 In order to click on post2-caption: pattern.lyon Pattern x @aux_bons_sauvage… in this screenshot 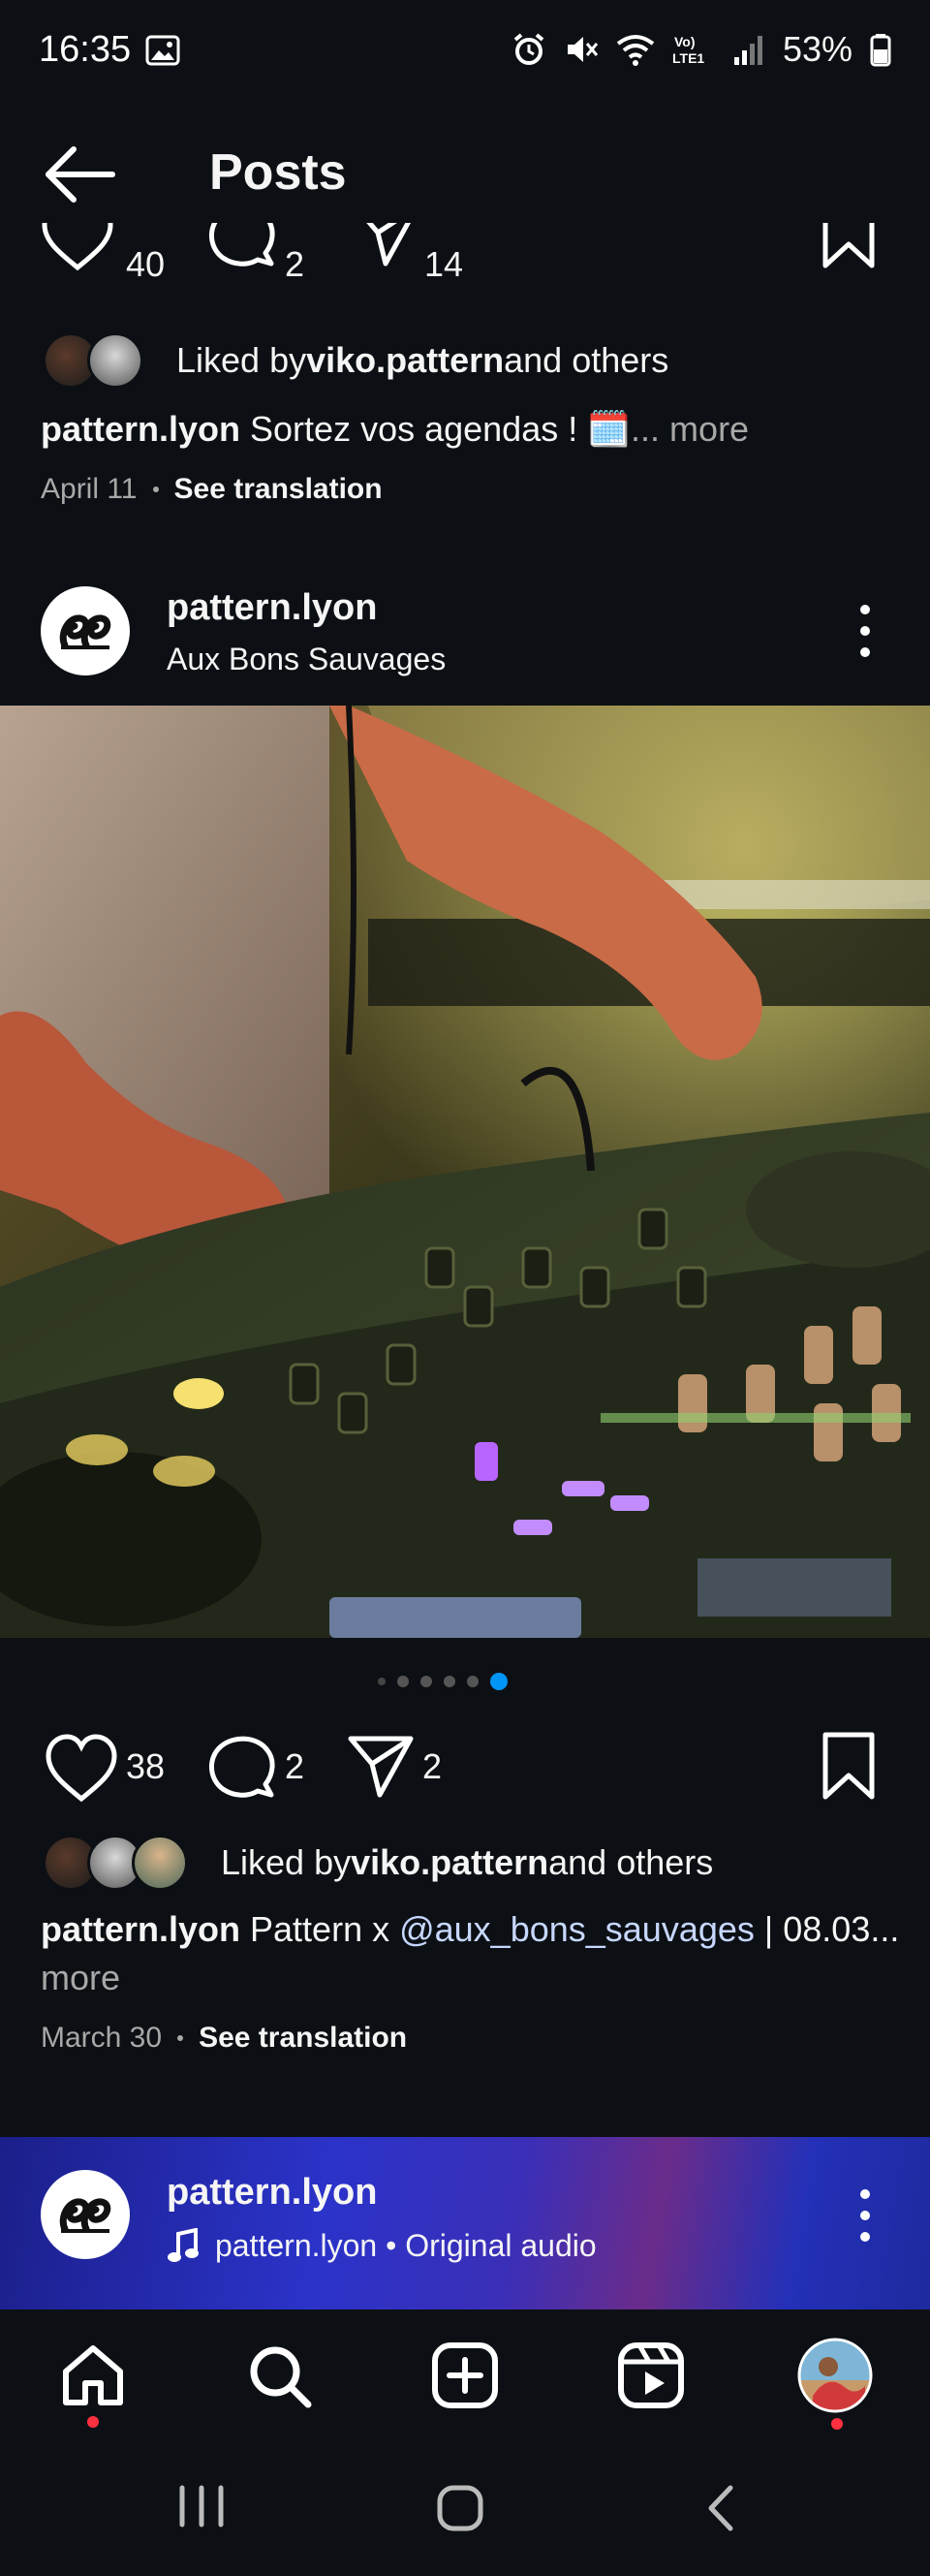, I will do `click(472, 1953)`.